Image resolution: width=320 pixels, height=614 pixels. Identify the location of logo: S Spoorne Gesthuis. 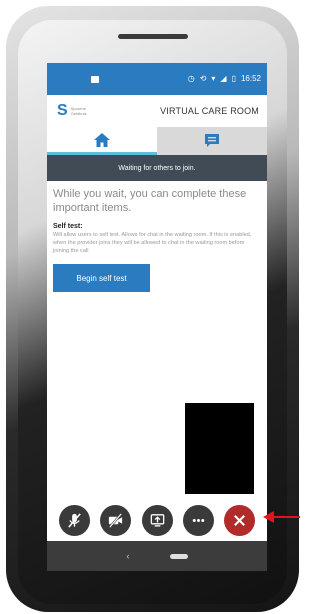
(71, 111).